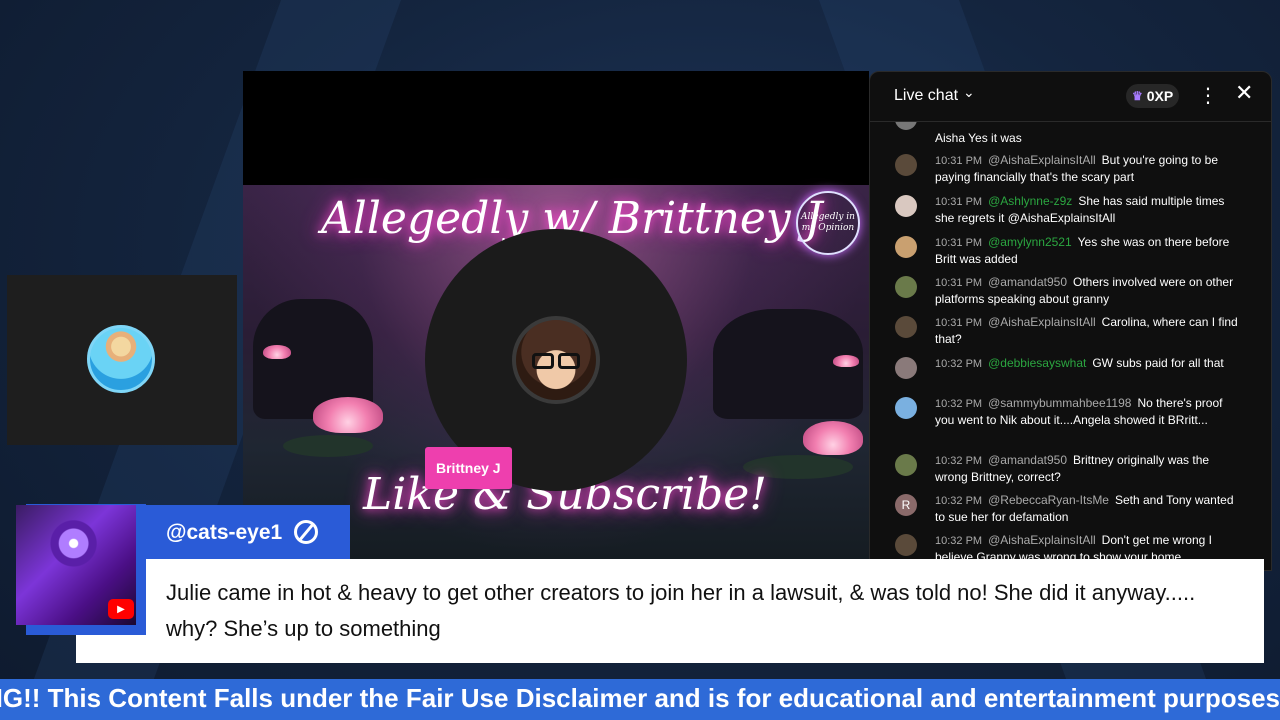  What do you see at coordinates (828, 223) in the screenshot?
I see `show-badge-logo: Allegedly in my Opinion` at bounding box center [828, 223].